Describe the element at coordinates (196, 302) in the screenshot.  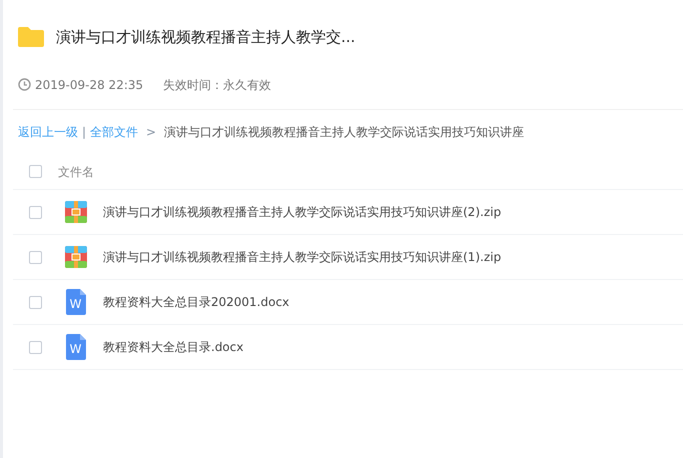
I see `file-name: 教程资料大全总目录202001.docx` at that location.